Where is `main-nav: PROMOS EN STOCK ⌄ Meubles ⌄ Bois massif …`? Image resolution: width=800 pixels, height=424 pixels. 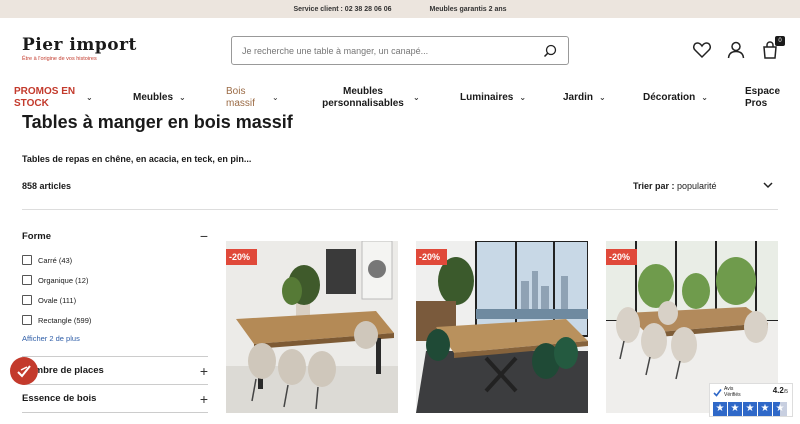 main-nav: PROMOS EN STOCK ⌄ Meubles ⌄ Bois massif … is located at coordinates (400, 98).